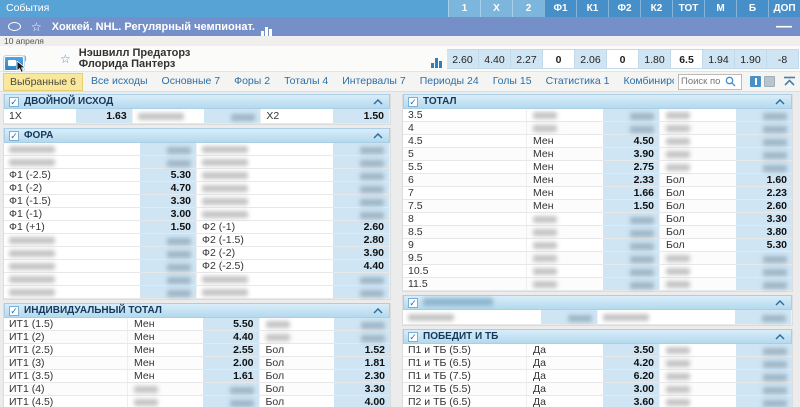  I want to click on odd-value: 6.20, so click(631, 376).